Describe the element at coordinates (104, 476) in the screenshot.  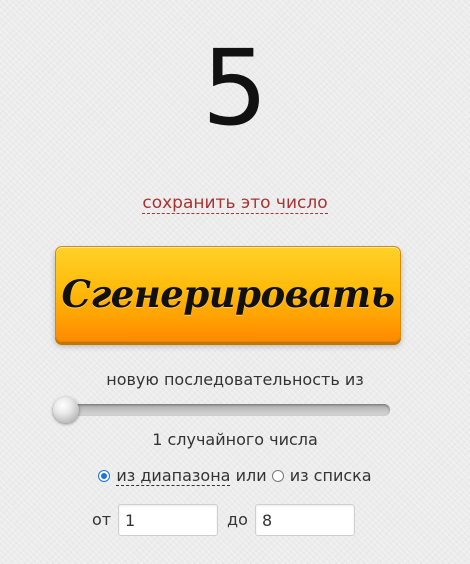
I see `range-mode-radio` at that location.